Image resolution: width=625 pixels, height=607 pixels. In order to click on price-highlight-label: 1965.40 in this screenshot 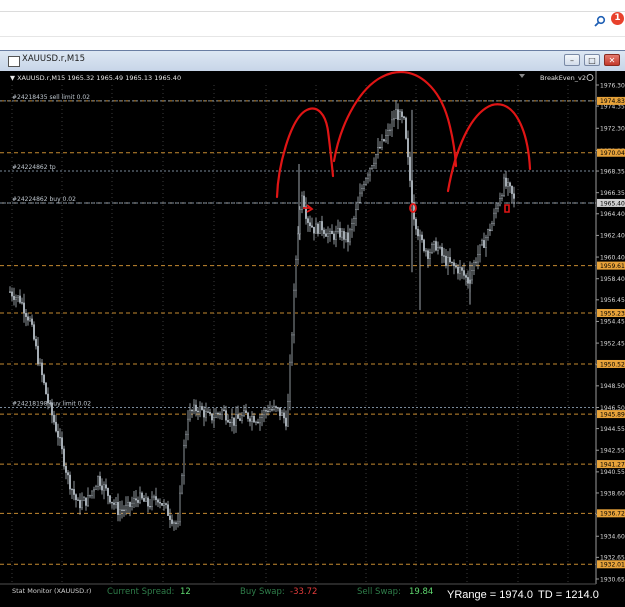, I will do `click(612, 203)`.